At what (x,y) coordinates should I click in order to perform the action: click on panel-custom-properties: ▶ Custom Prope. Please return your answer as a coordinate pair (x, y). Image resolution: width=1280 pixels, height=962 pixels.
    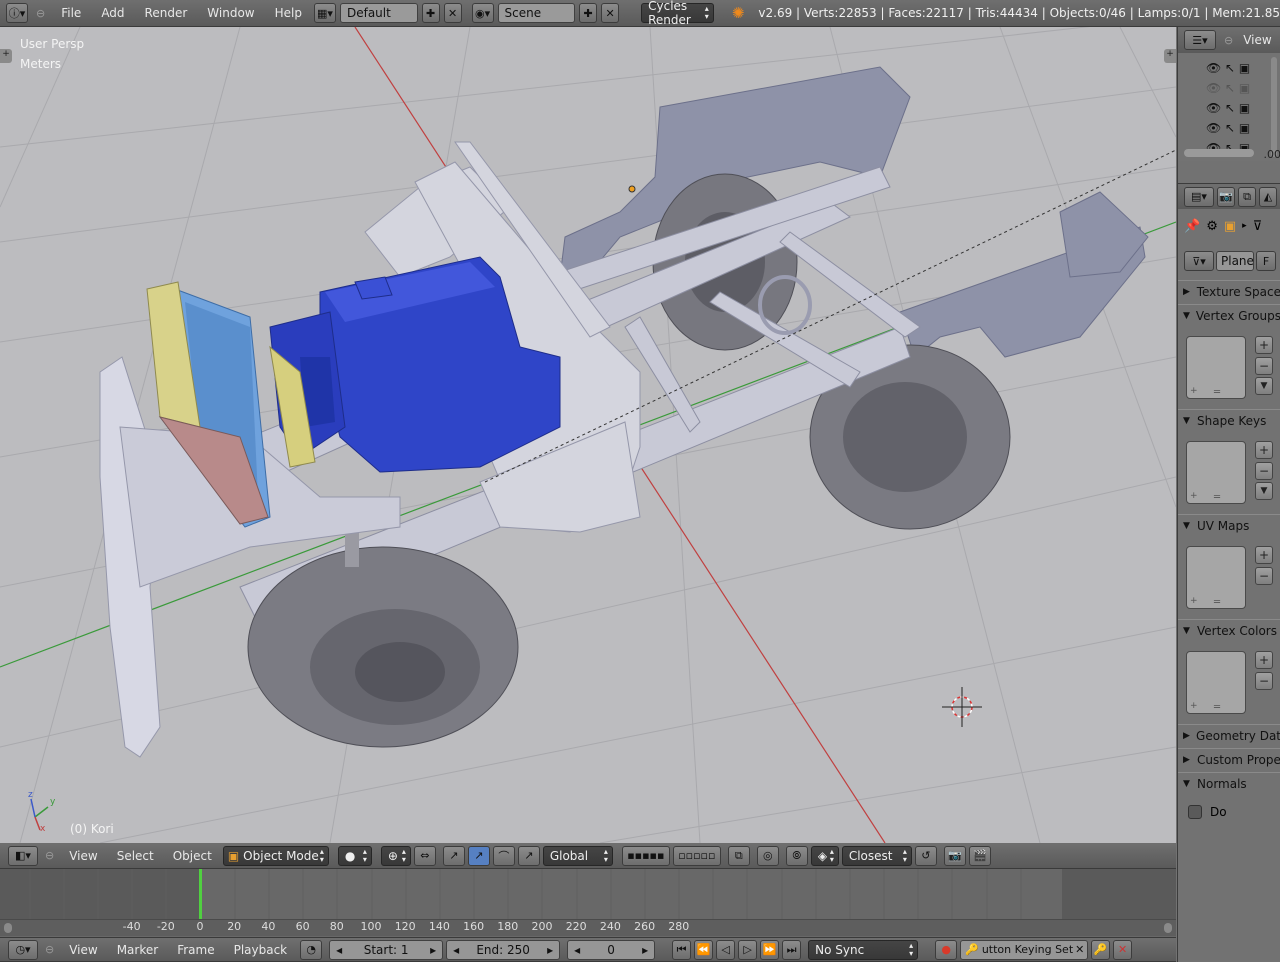
    Looking at the image, I should click on (1229, 759).